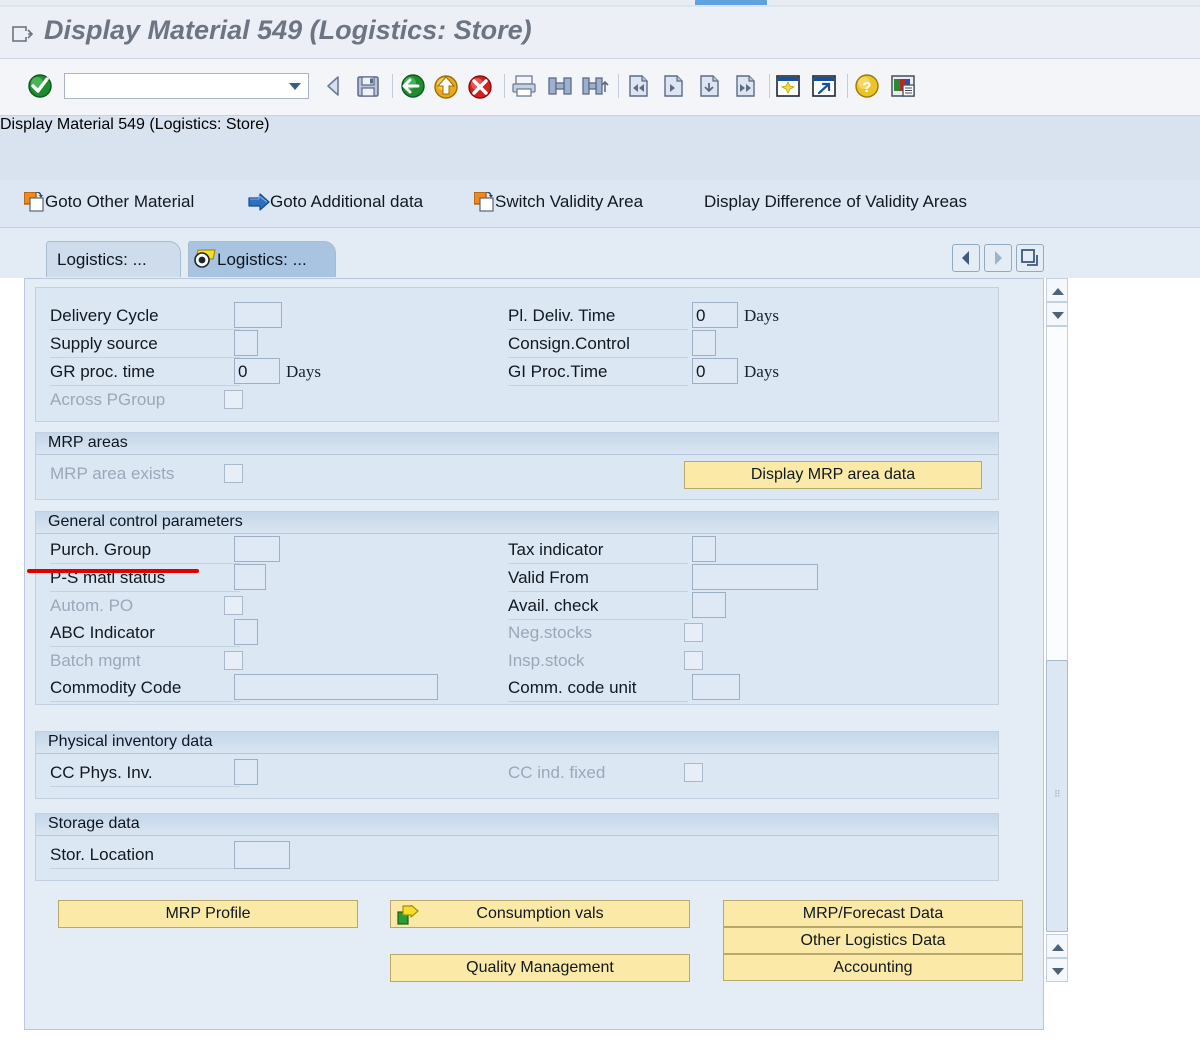  I want to click on scrollbar-thumb: ⠿, so click(1057, 796).